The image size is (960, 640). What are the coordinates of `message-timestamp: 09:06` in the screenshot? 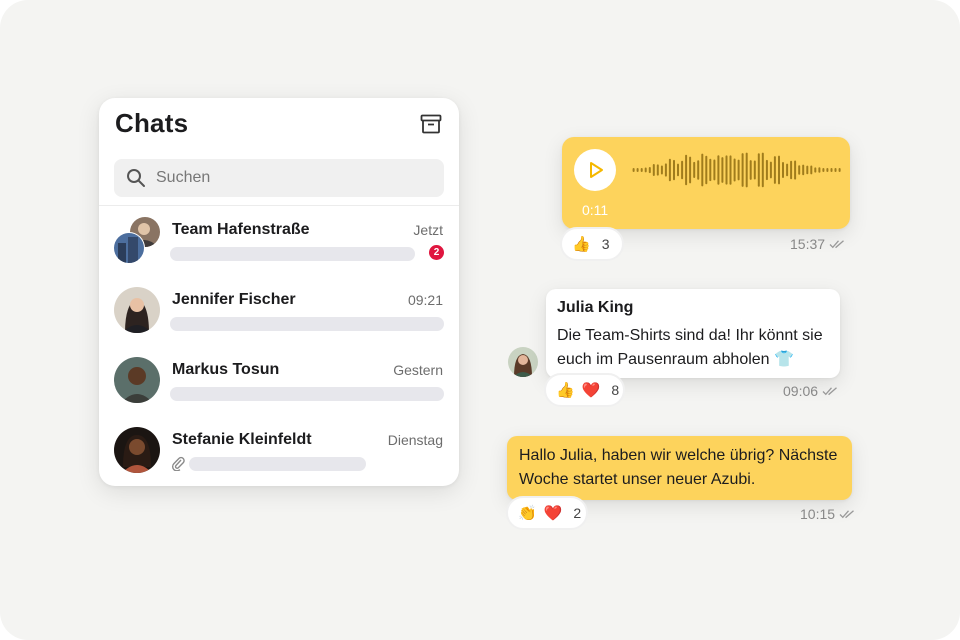 It's located at (801, 391).